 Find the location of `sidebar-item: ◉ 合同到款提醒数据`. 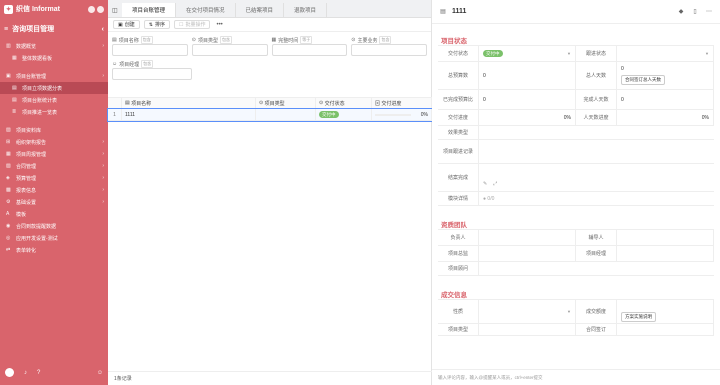

sidebar-item: ◉ 合同到款提醒数据 is located at coordinates (54, 226).